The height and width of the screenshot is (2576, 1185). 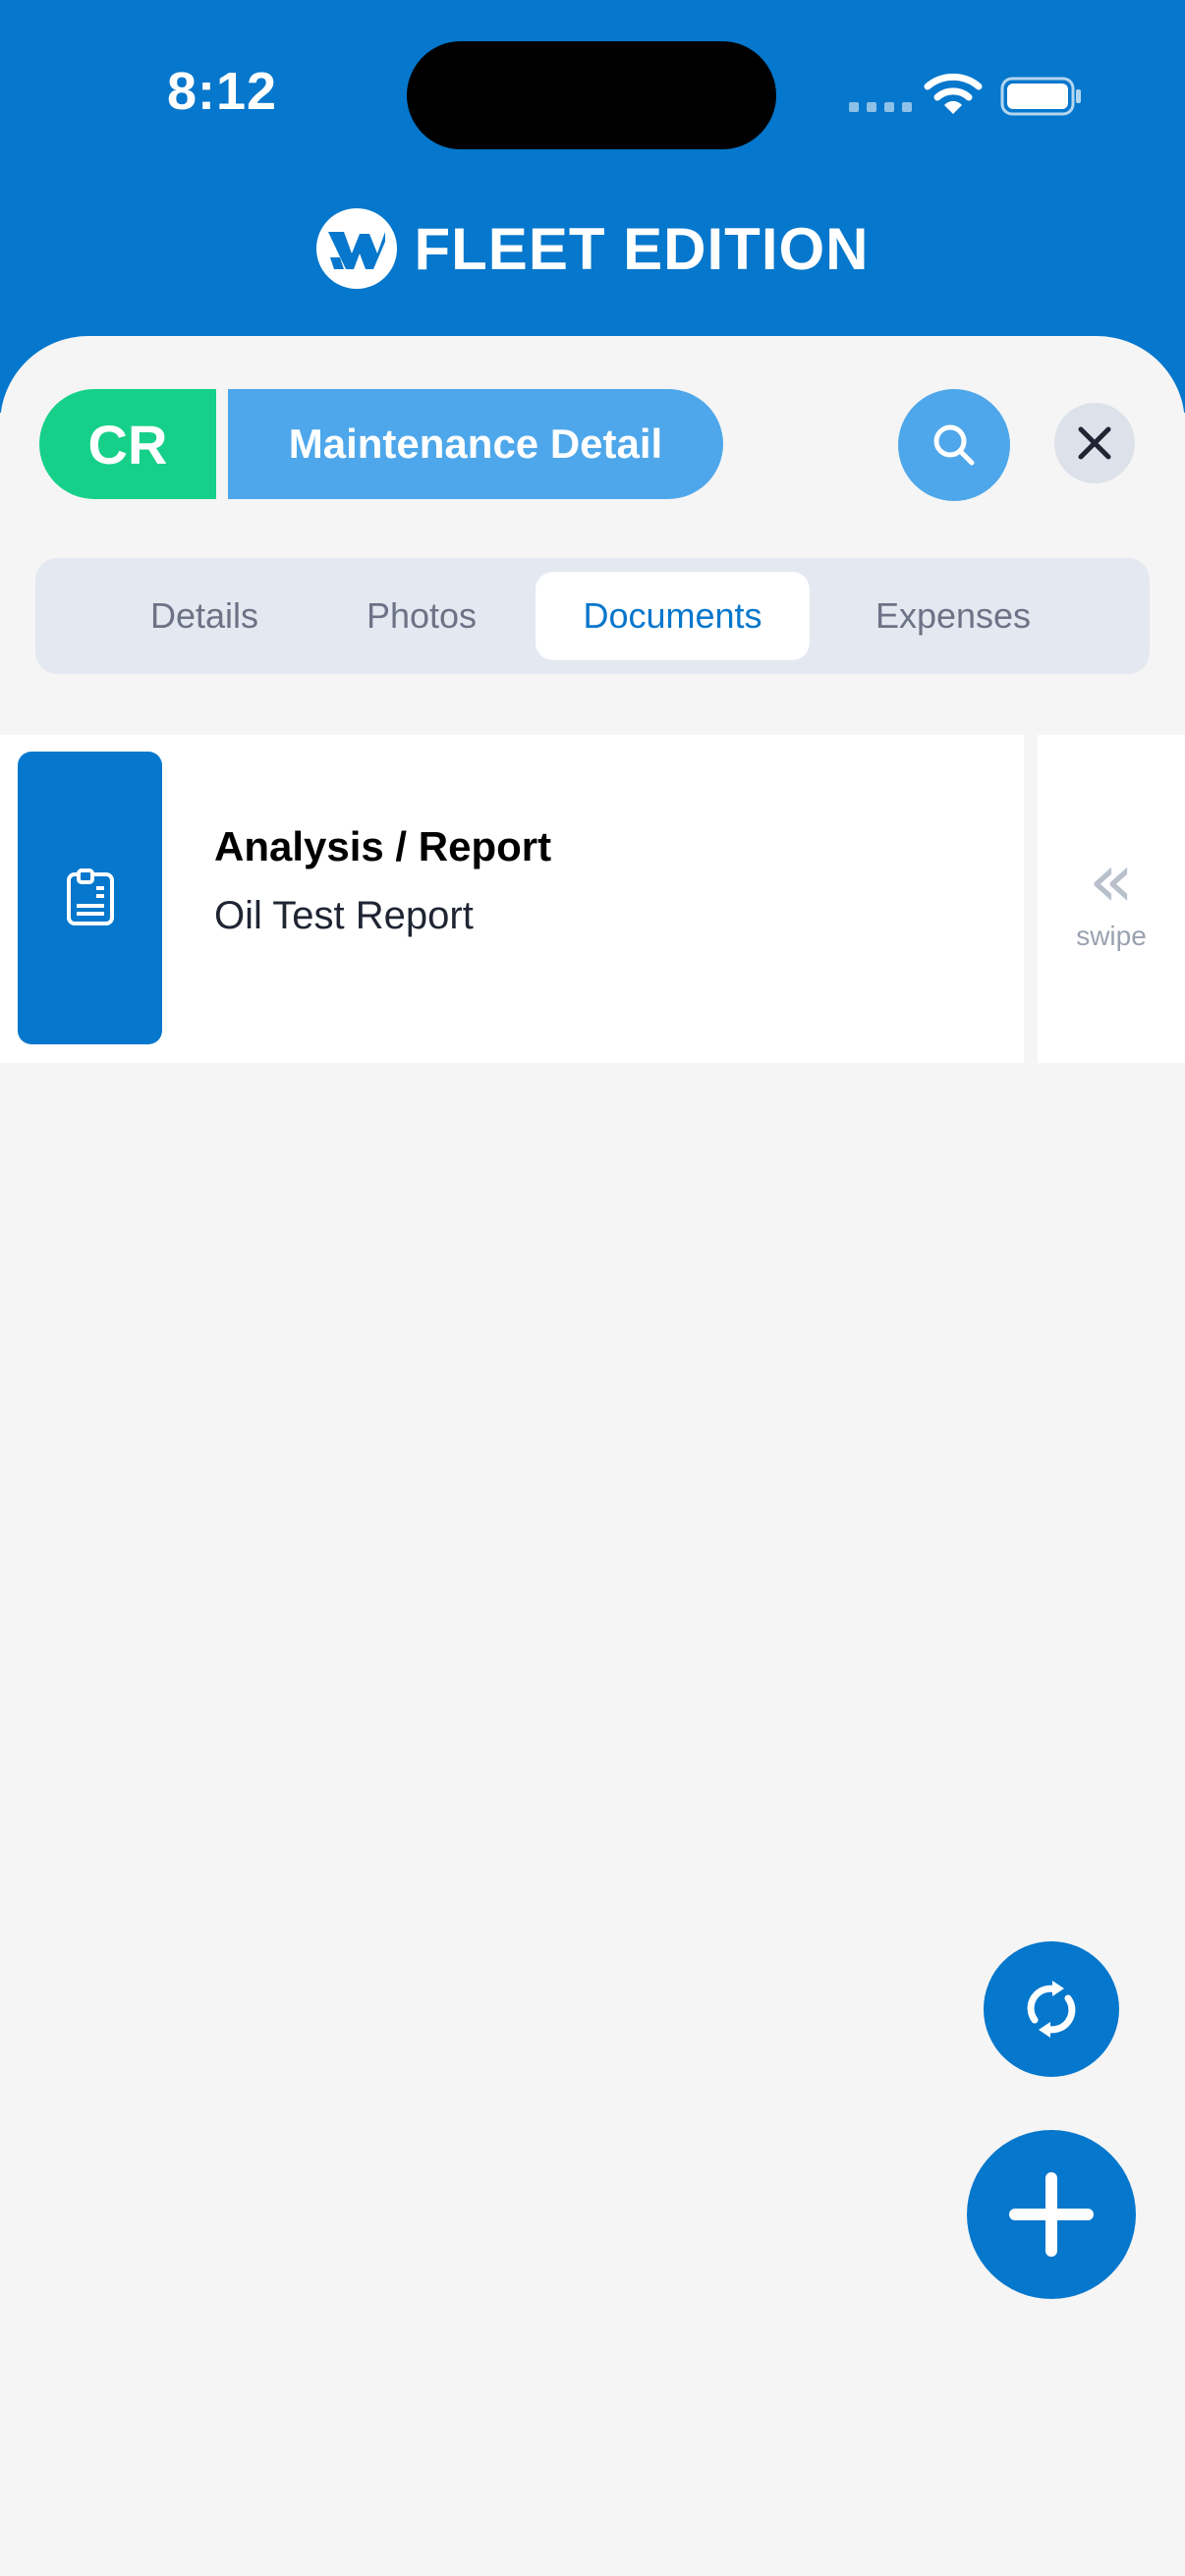 I want to click on swipe-label: swipe, so click(x=1111, y=936).